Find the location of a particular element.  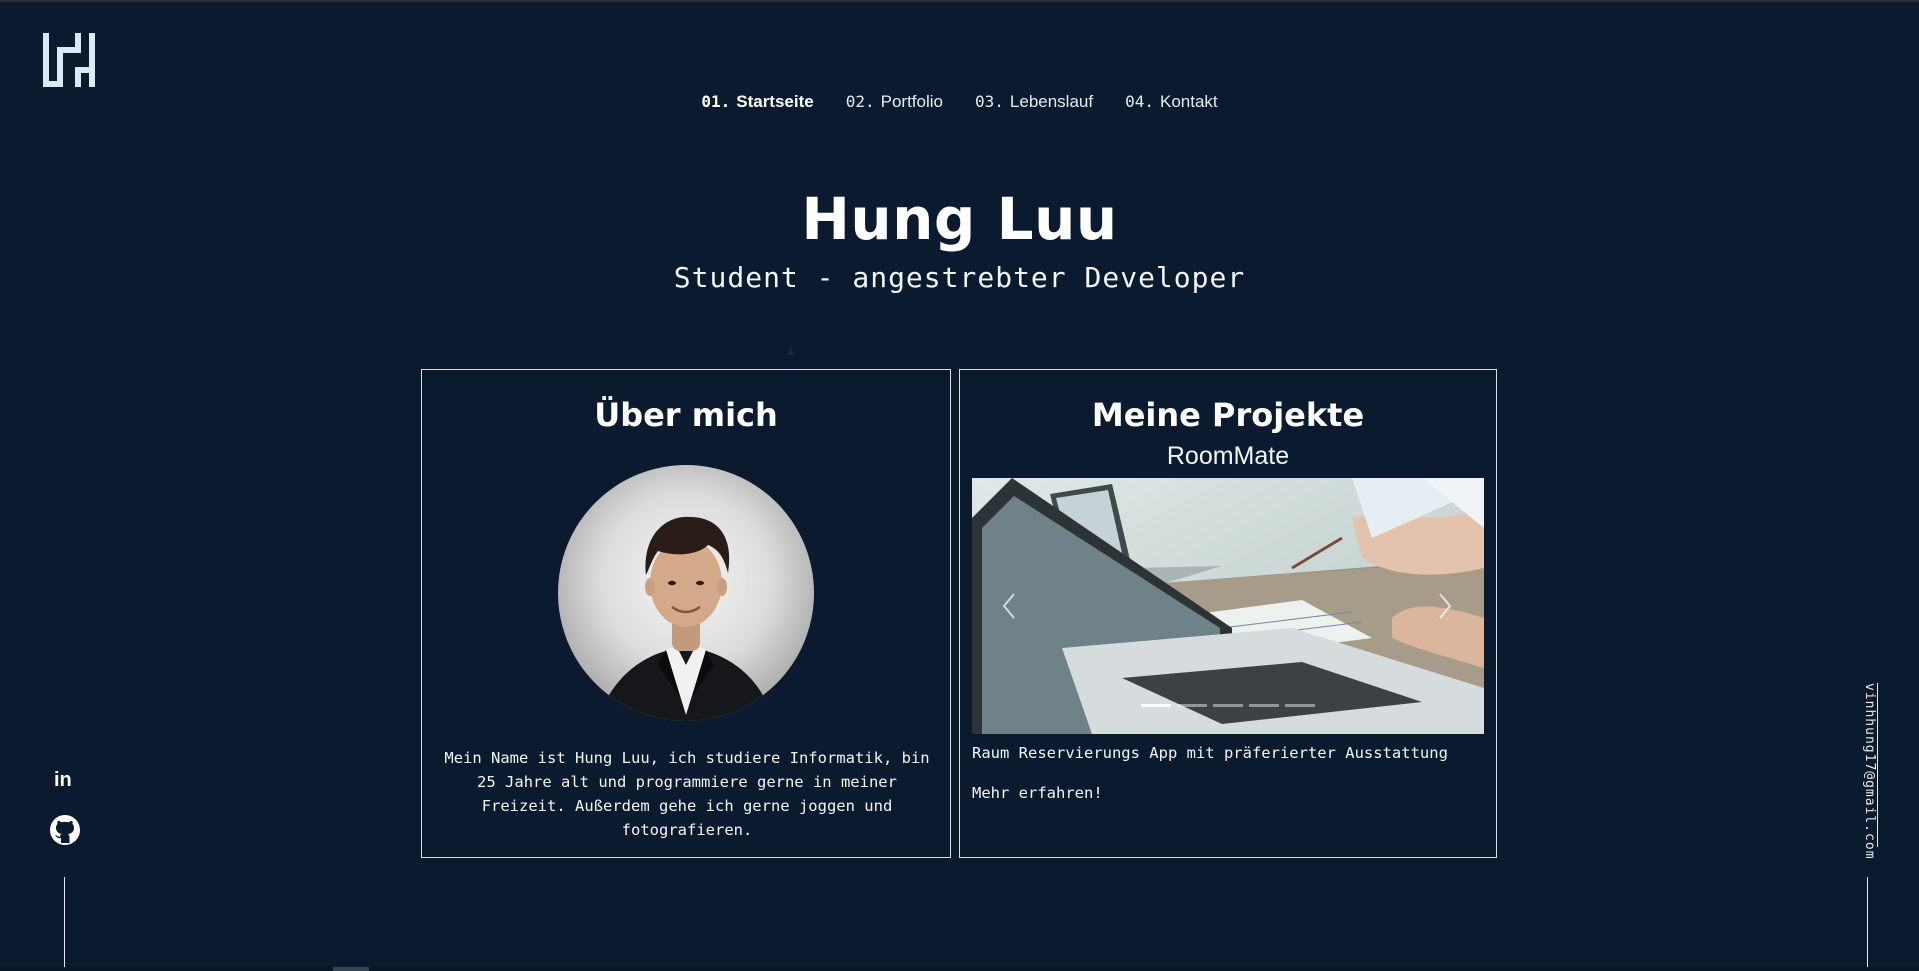

person-portrait-icon is located at coordinates (686, 618).